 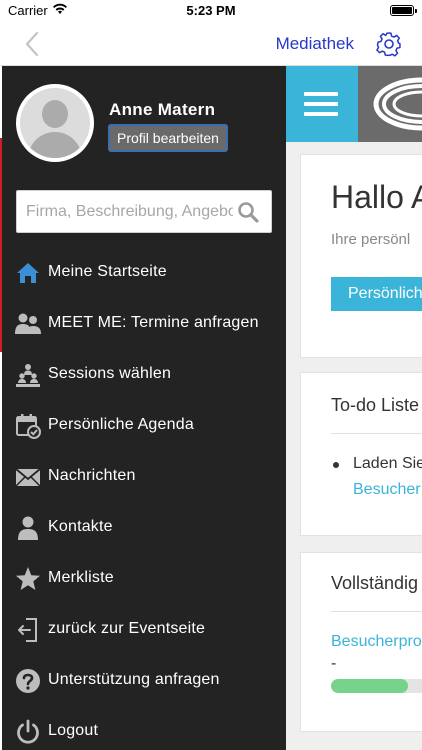 What do you see at coordinates (28, 323) in the screenshot?
I see `people-icon` at bounding box center [28, 323].